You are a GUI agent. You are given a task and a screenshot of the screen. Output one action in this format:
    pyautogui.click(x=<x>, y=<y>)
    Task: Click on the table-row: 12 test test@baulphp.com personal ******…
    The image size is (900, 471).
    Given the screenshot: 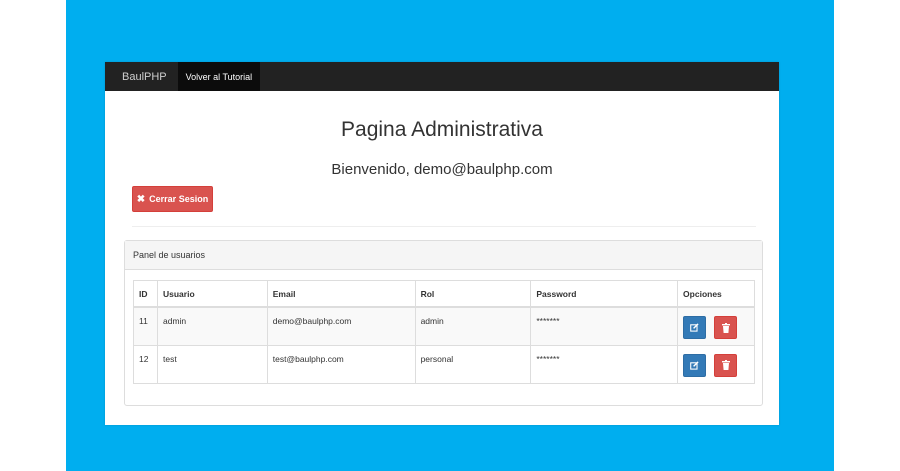 What is the action you would take?
    pyautogui.click(x=444, y=364)
    